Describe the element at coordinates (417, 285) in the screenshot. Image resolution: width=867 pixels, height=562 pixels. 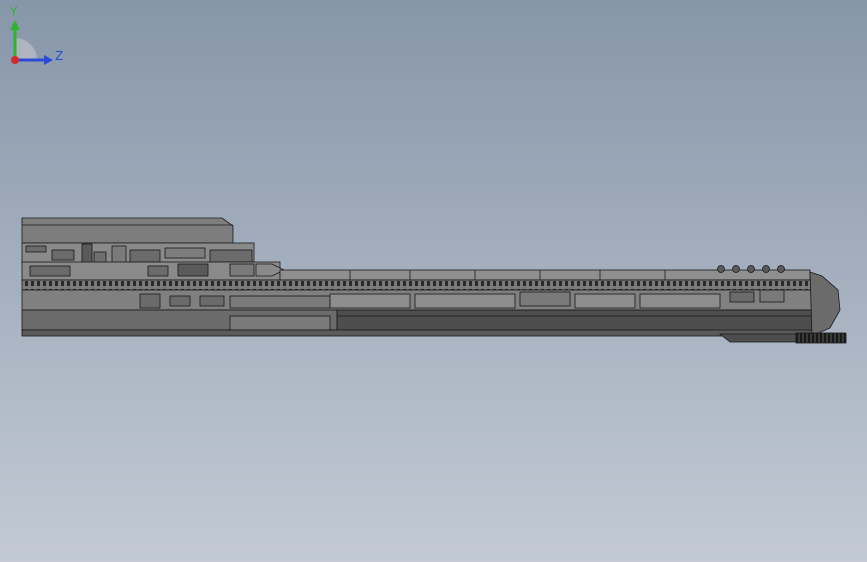
I see `model-slot-strip` at that location.